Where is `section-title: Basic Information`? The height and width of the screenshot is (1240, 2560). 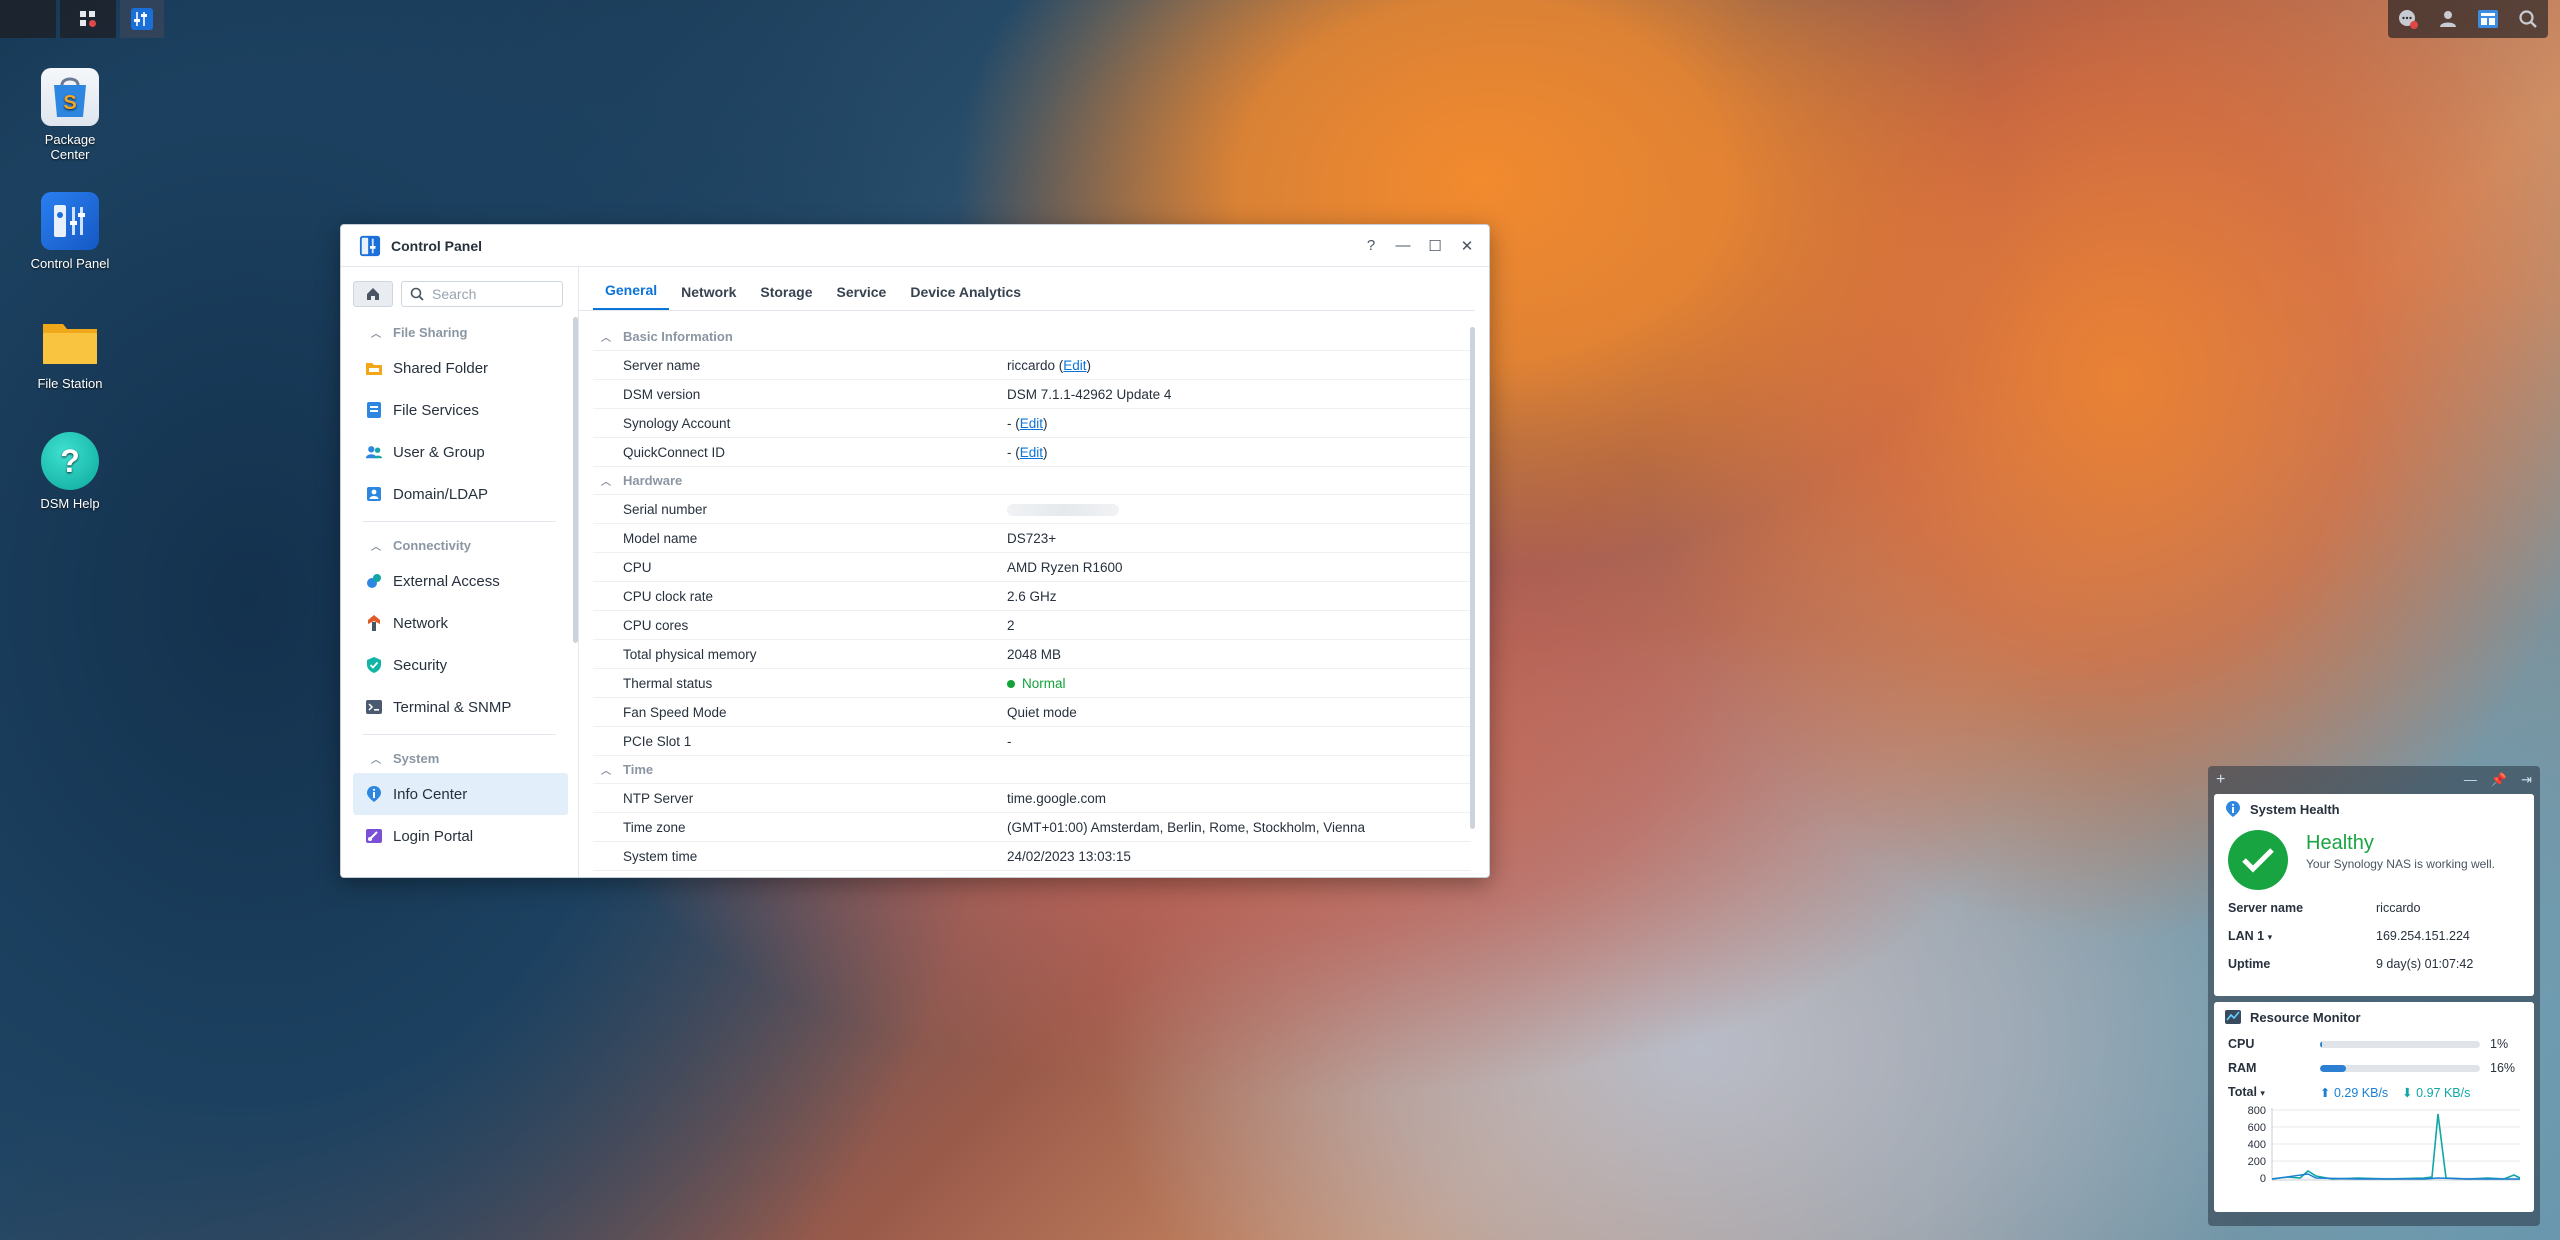
section-title: Basic Information is located at coordinates (678, 336).